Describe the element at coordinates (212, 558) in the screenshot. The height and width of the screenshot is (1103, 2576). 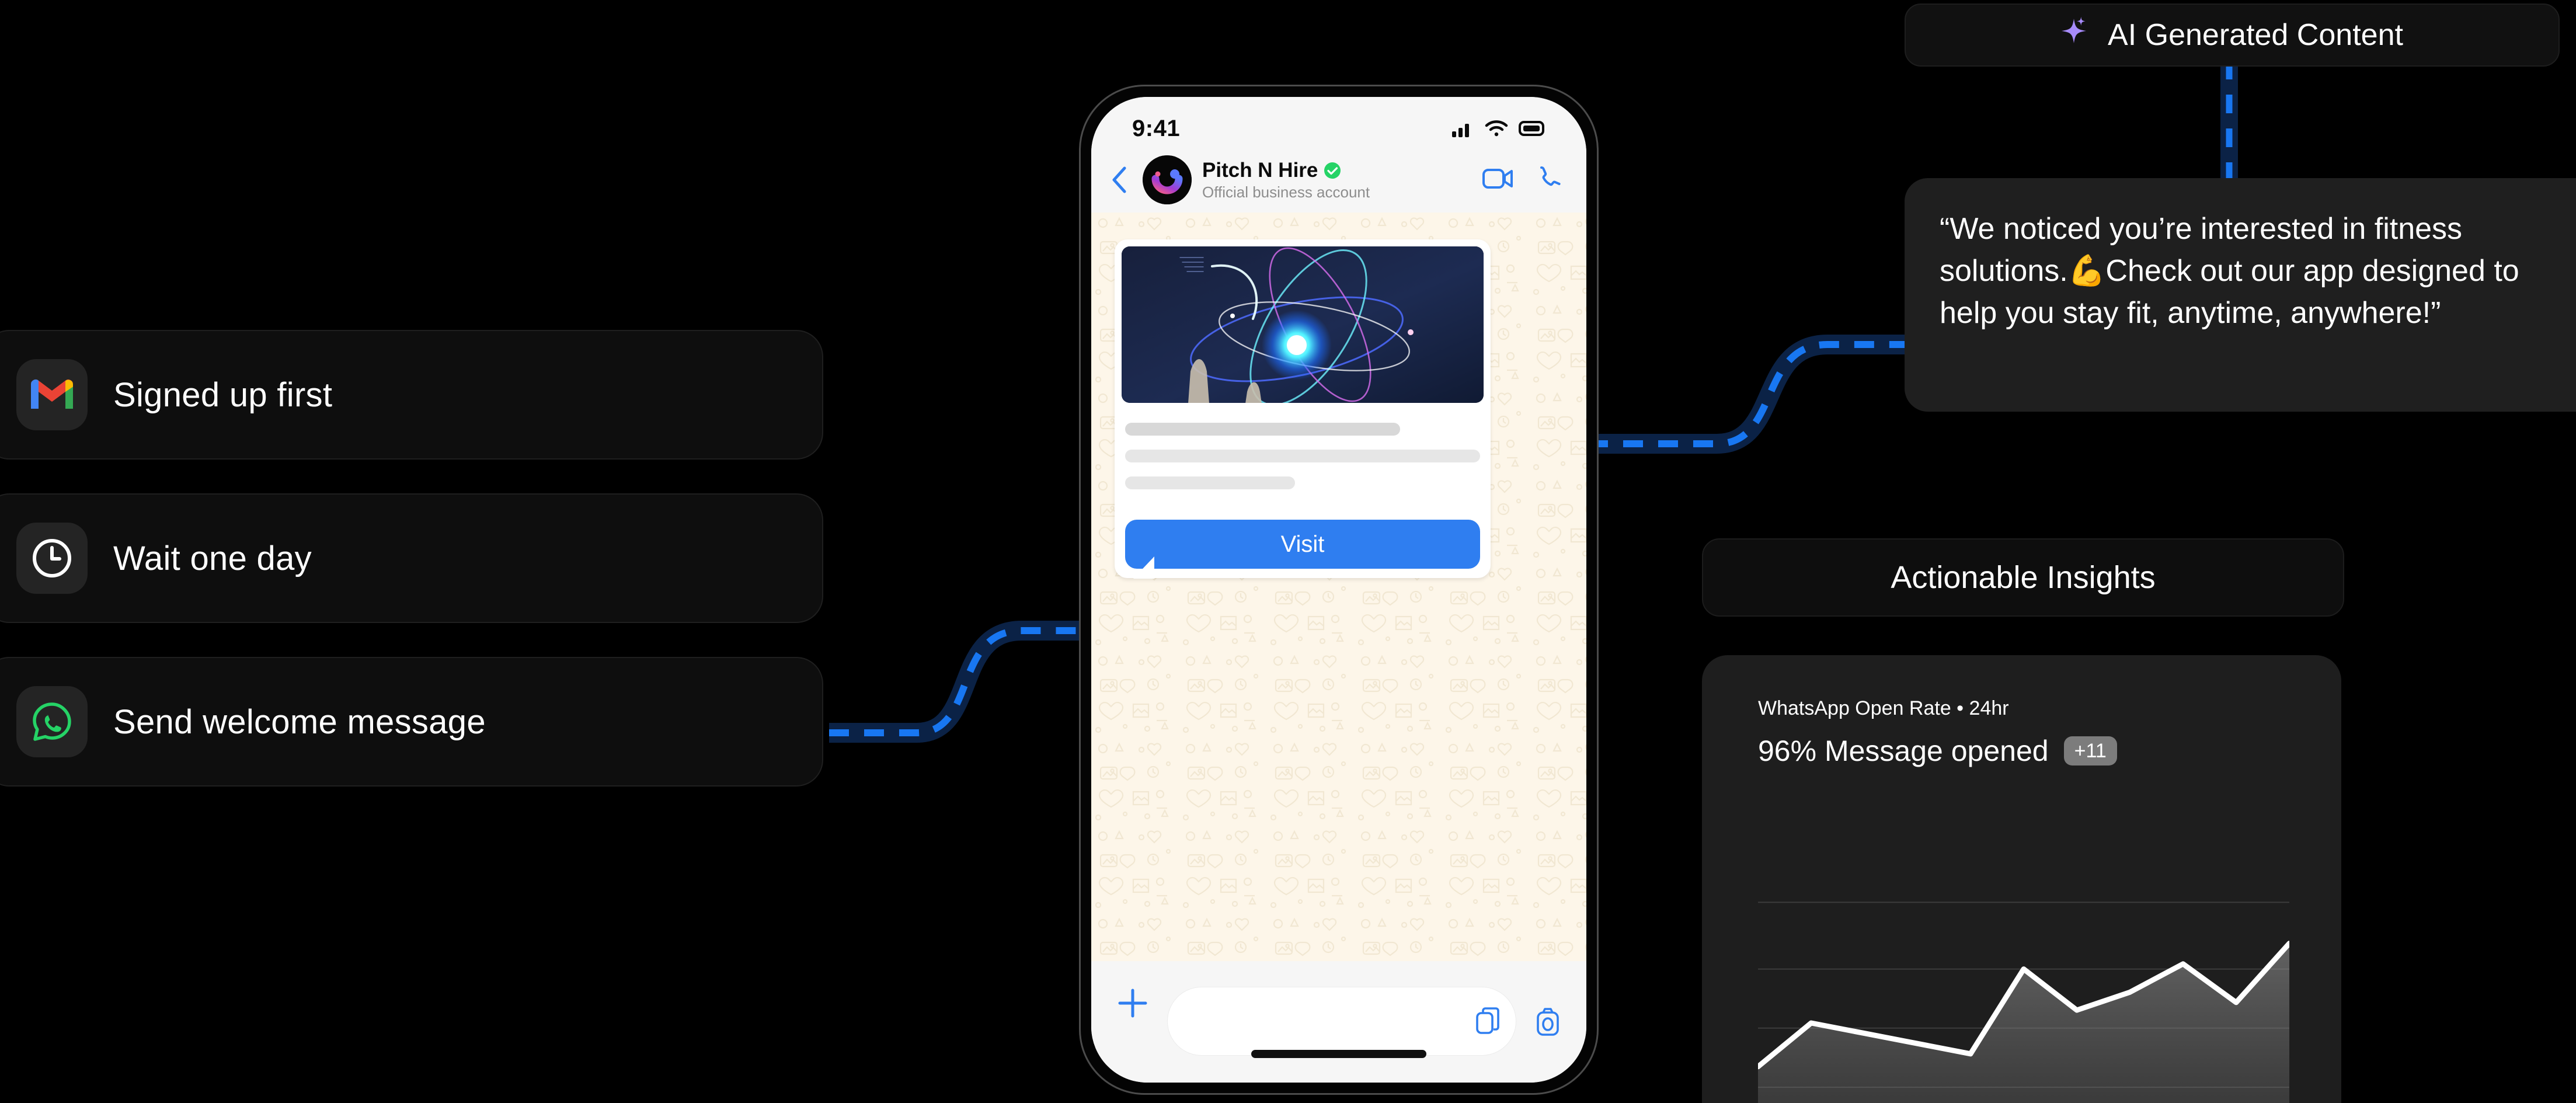
I see `flow-step-label: Wait one day` at that location.